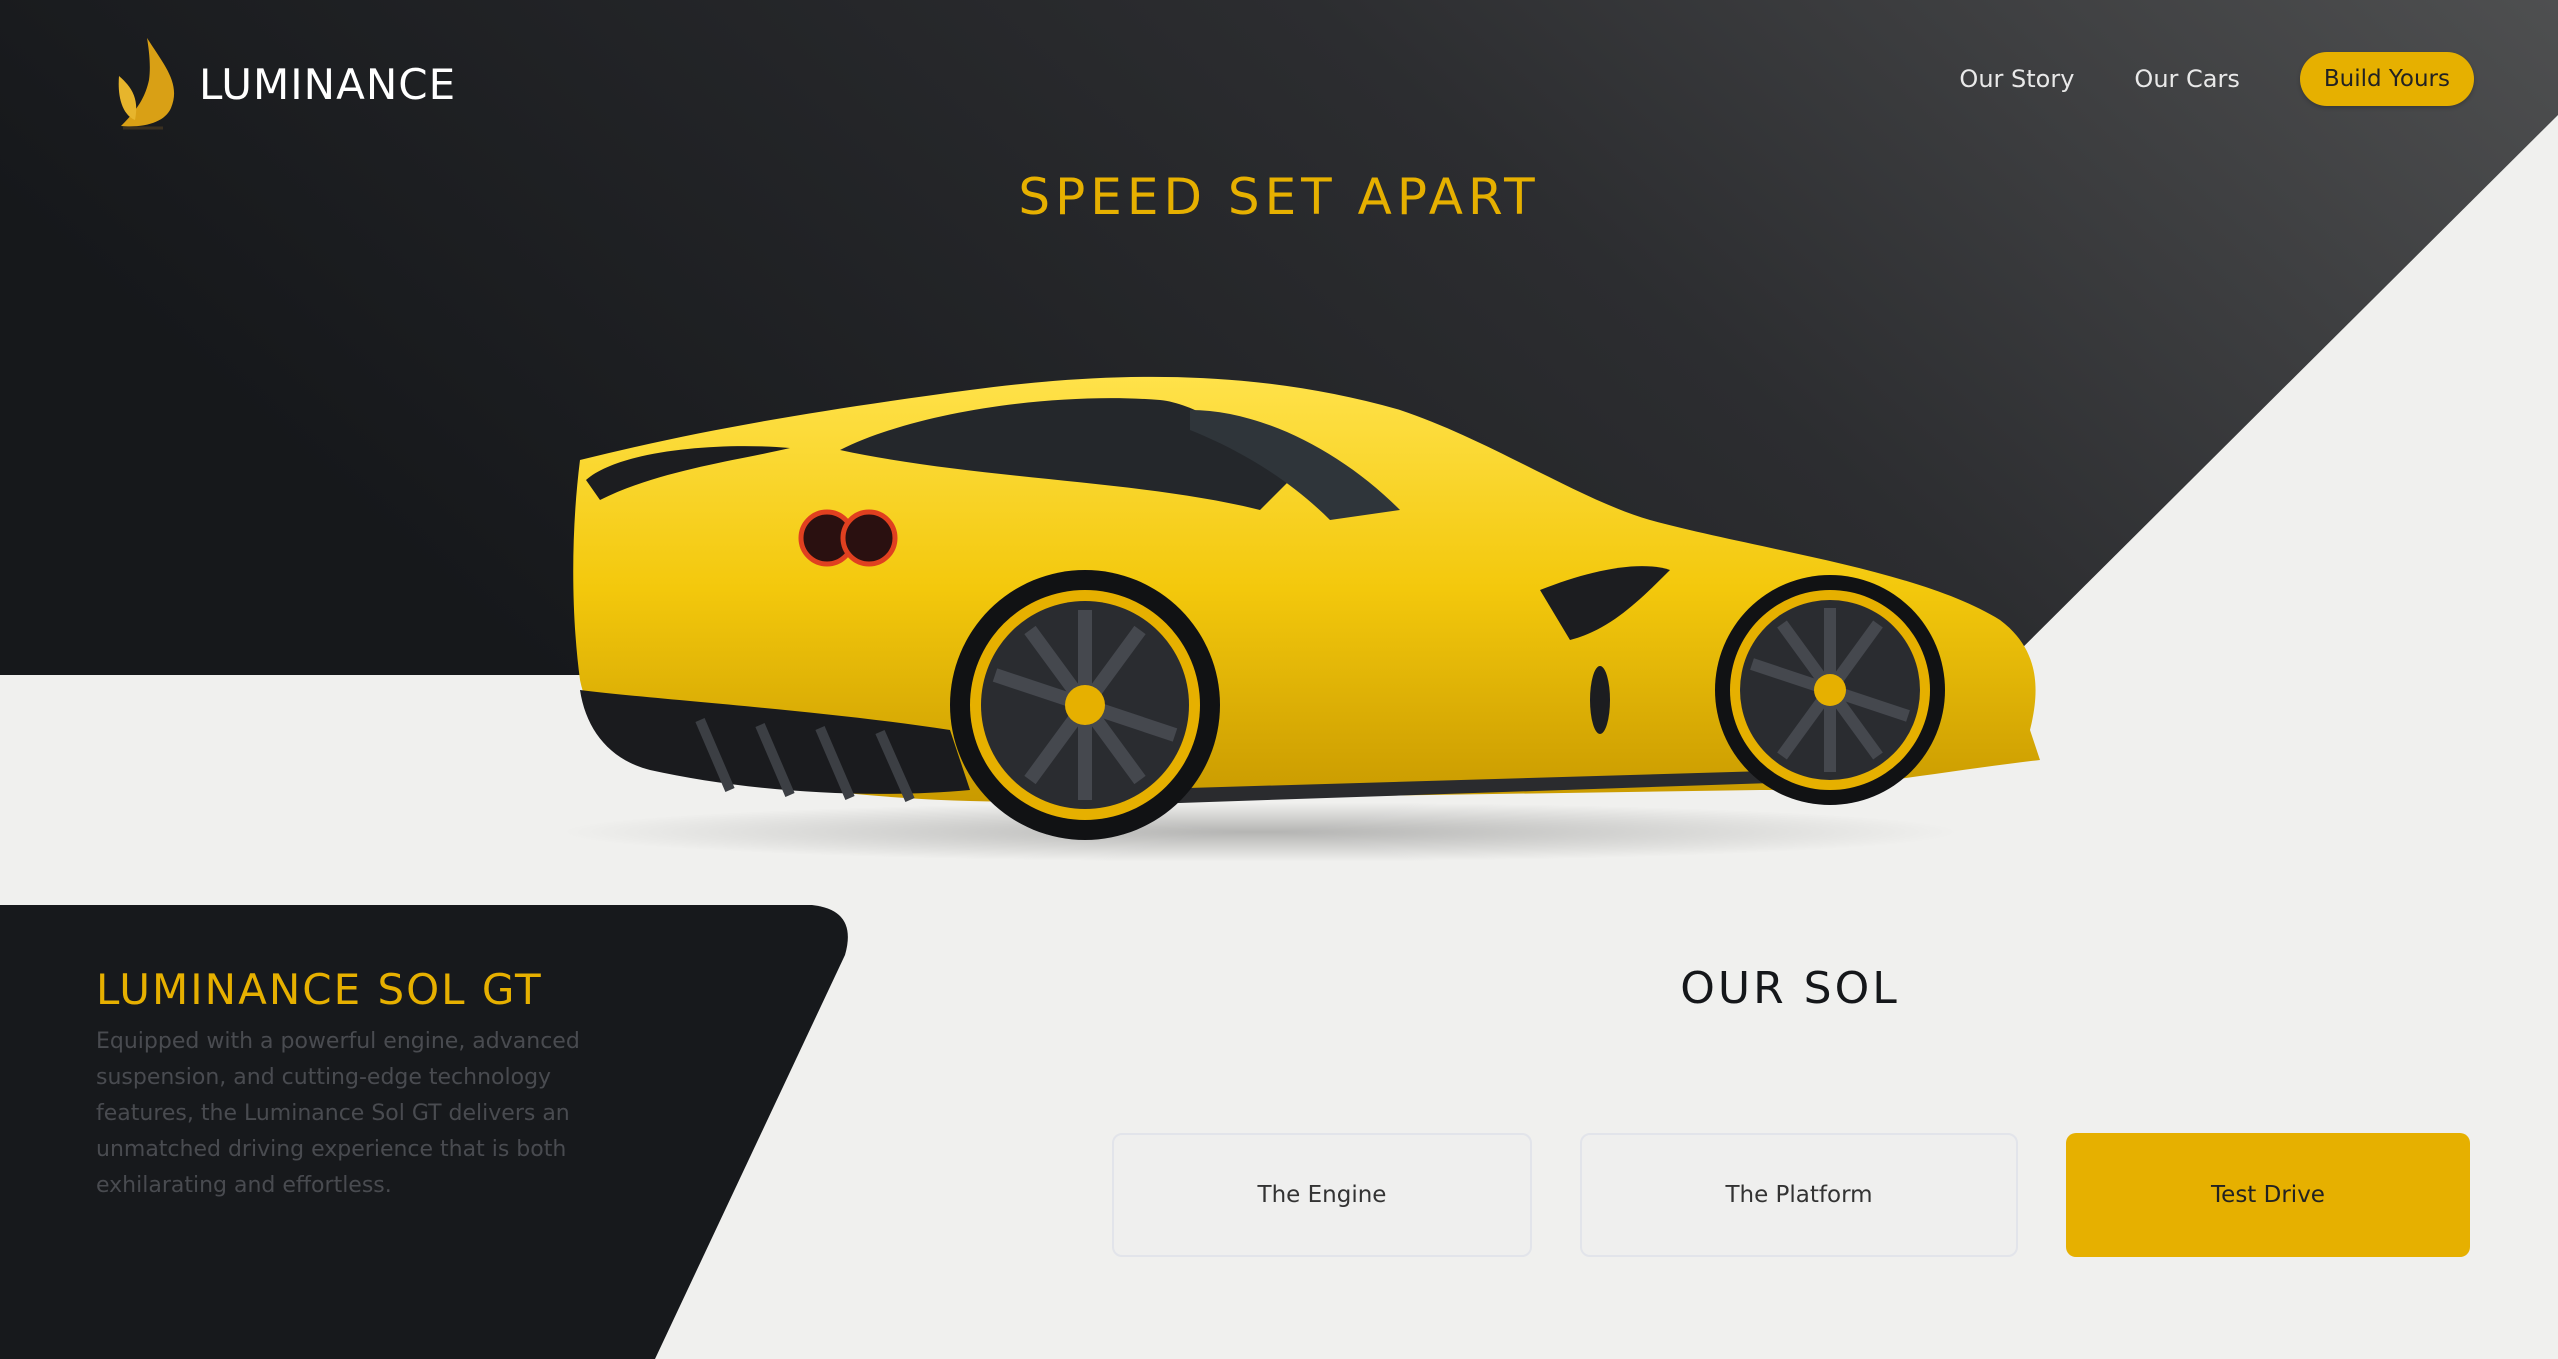 The width and height of the screenshot is (2558, 1359). I want to click on brand-name: LUMINANCE, so click(328, 84).